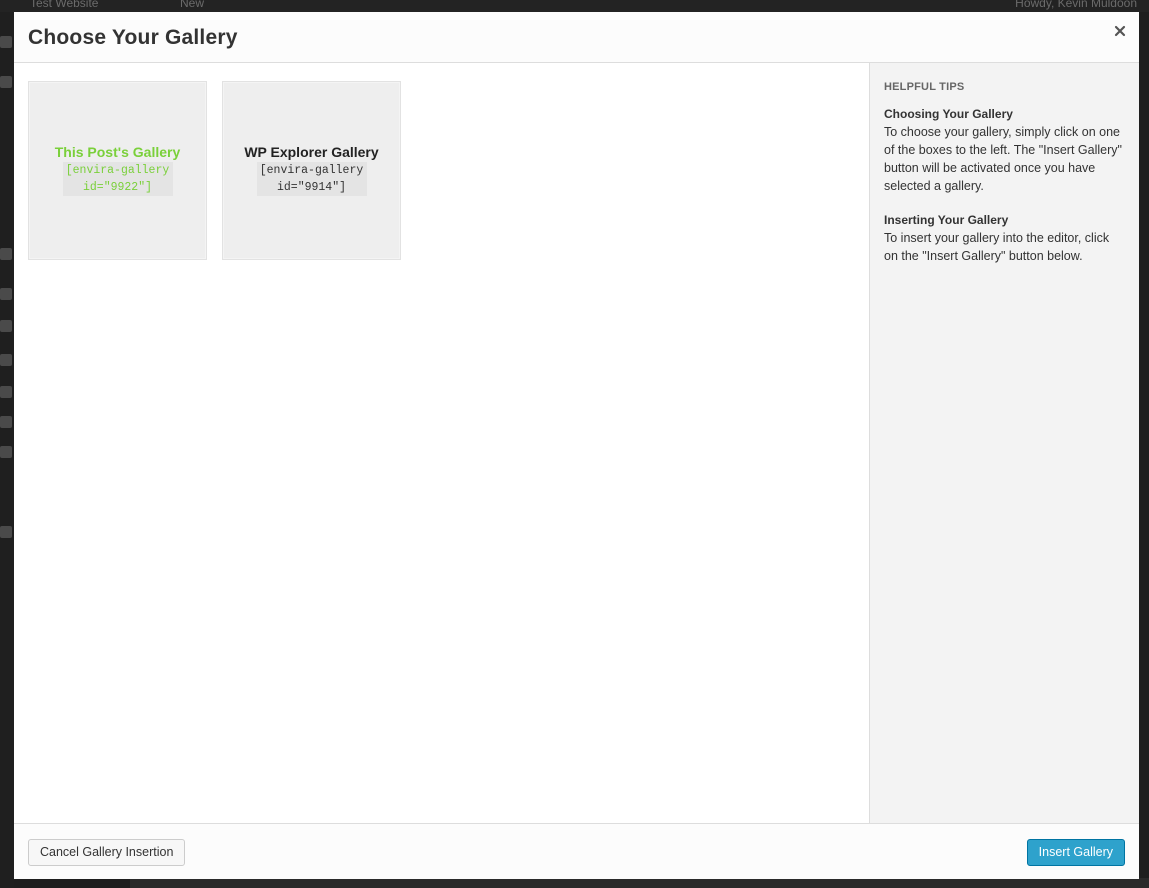 The image size is (1149, 888). I want to click on sidebar-heading: HELPFUL TIPS, so click(924, 87).